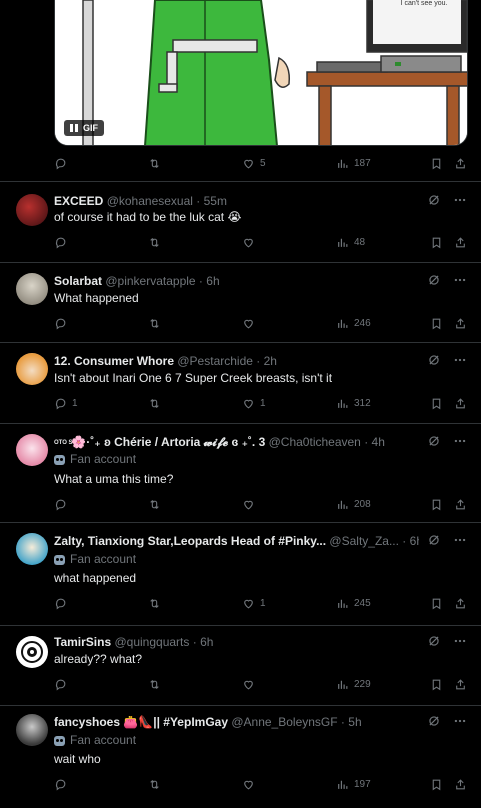  I want to click on display-name: Solarbat, so click(78, 281).